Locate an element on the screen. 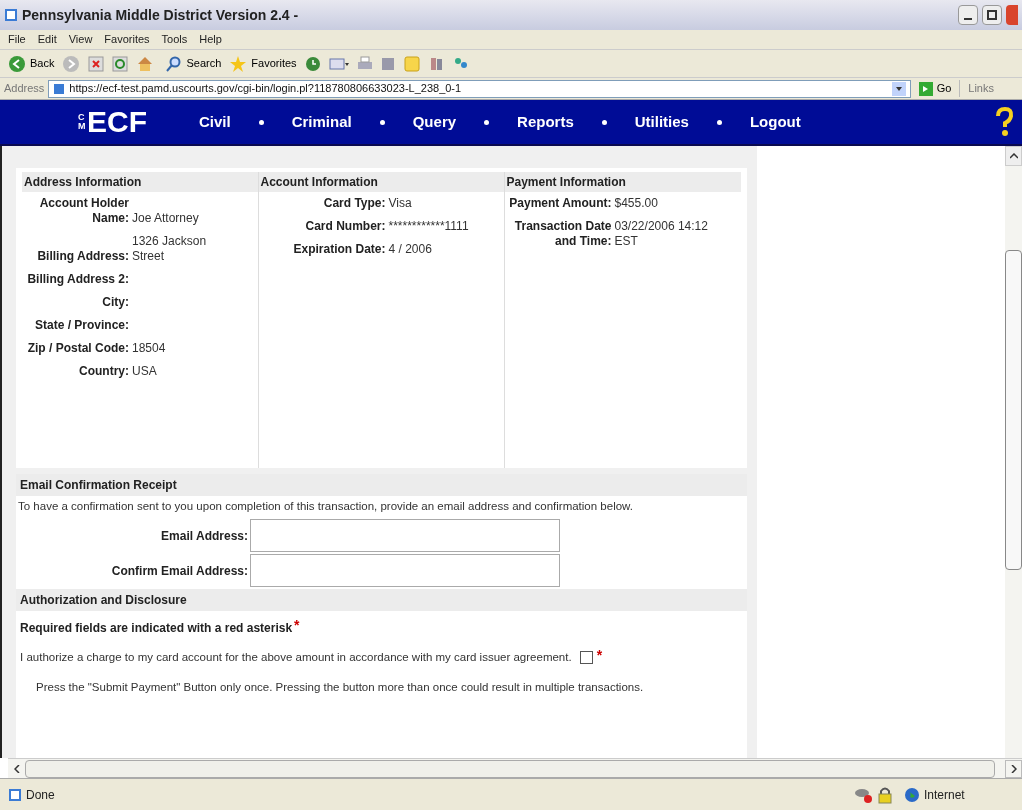  menu-item: Edit is located at coordinates (47, 39).